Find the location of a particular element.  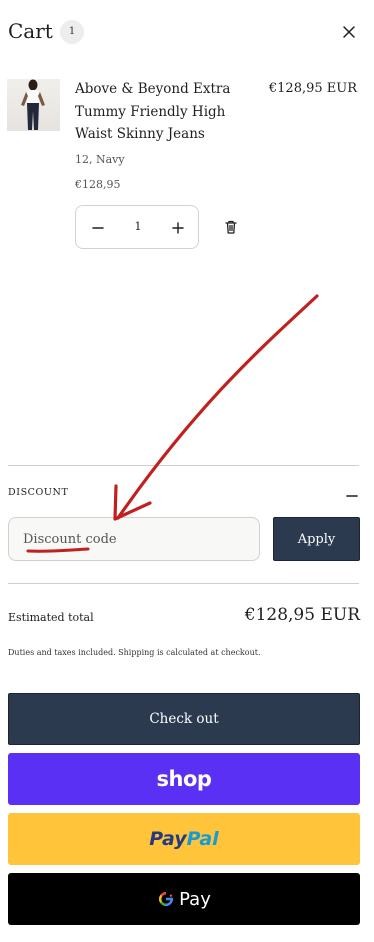

checkout-button: Check out is located at coordinates (184, 719).